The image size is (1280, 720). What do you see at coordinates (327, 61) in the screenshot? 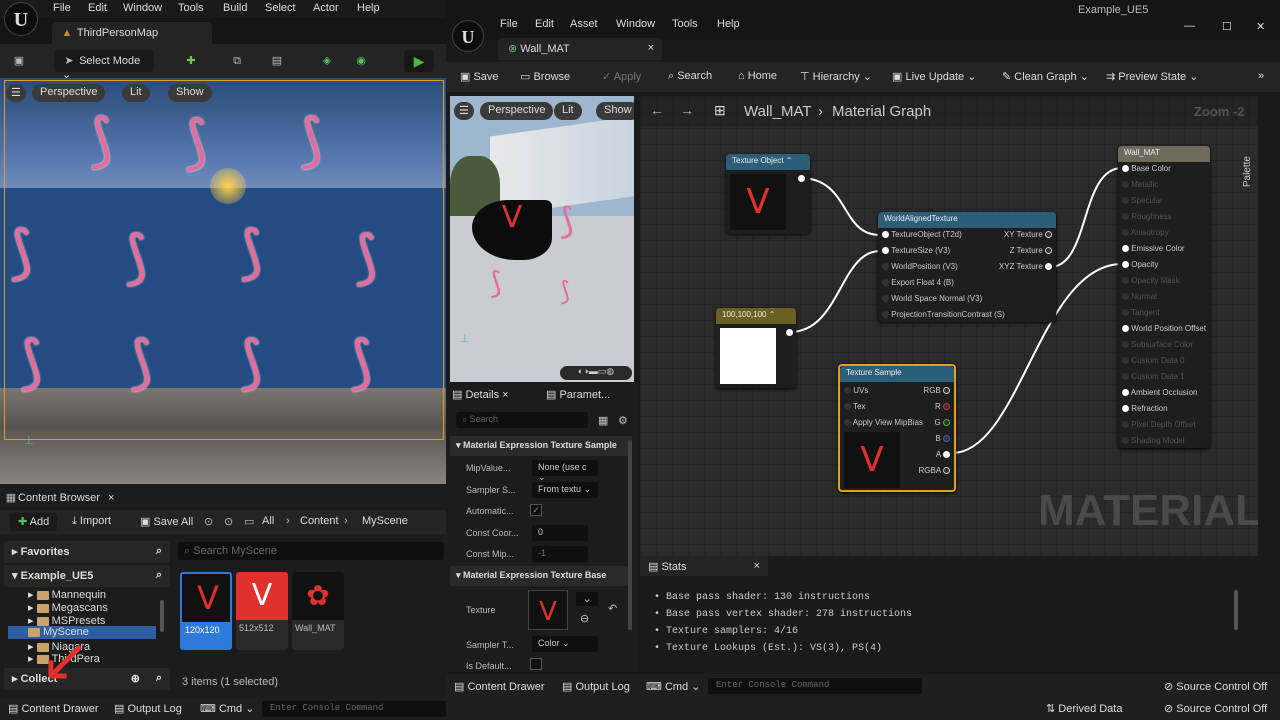
I see `mode-icon: ◈` at bounding box center [327, 61].